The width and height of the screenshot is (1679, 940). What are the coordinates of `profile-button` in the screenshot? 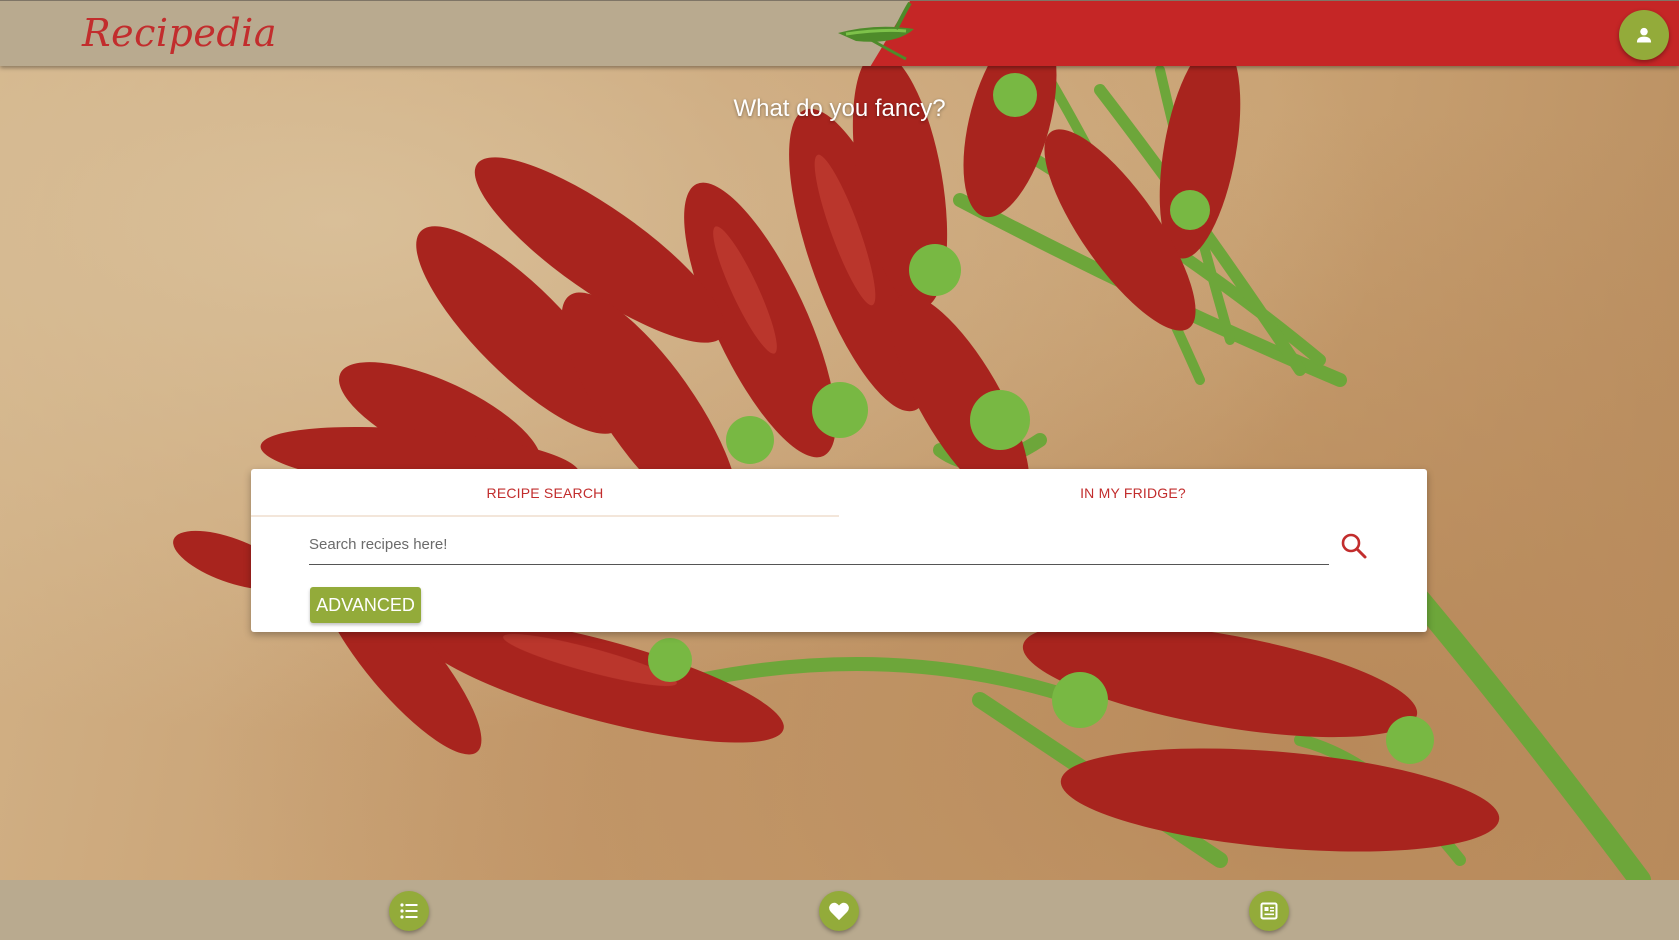 It's located at (1644, 35).